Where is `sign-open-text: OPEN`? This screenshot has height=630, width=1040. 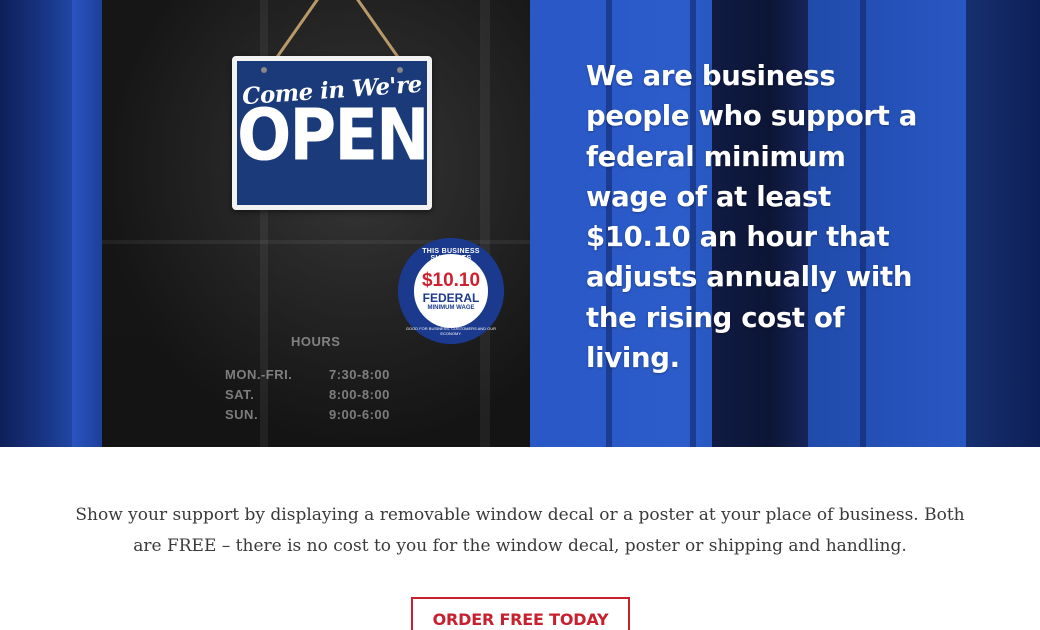
sign-open-text: OPEN is located at coordinates (333, 136).